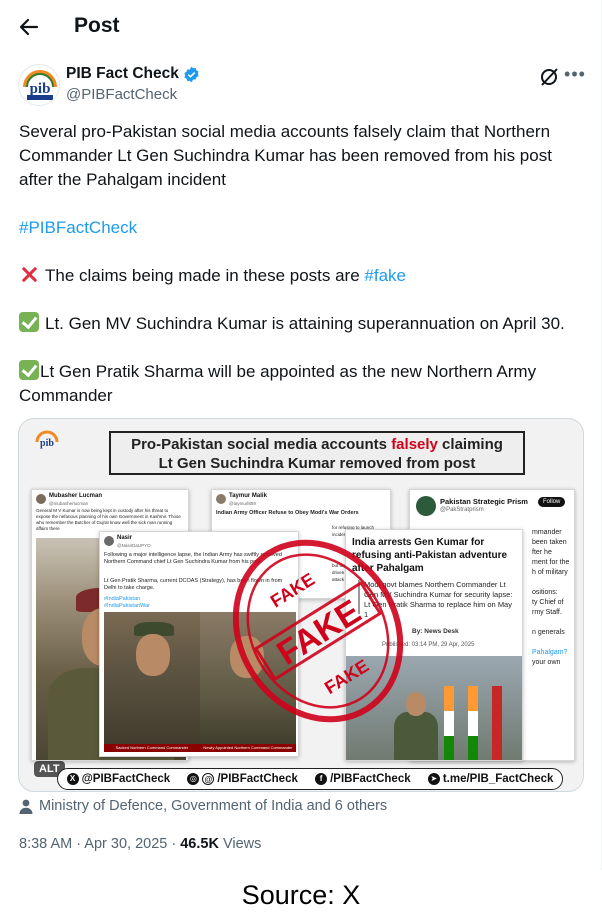  What do you see at coordinates (321, 779) in the screenshot?
I see `facebook-icon: f` at bounding box center [321, 779].